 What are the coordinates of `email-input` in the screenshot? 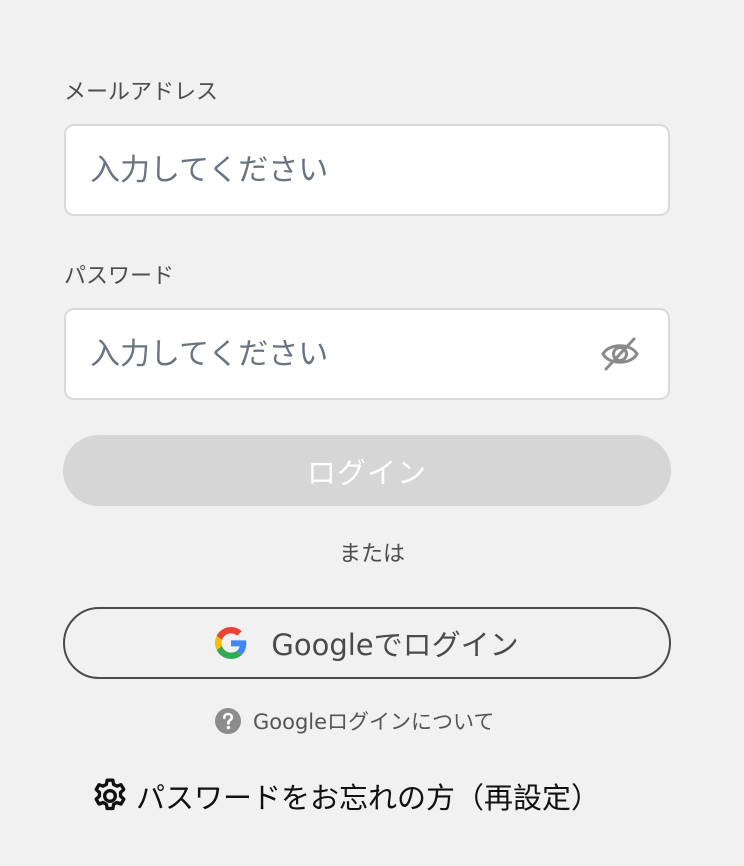 It's located at (339, 170).